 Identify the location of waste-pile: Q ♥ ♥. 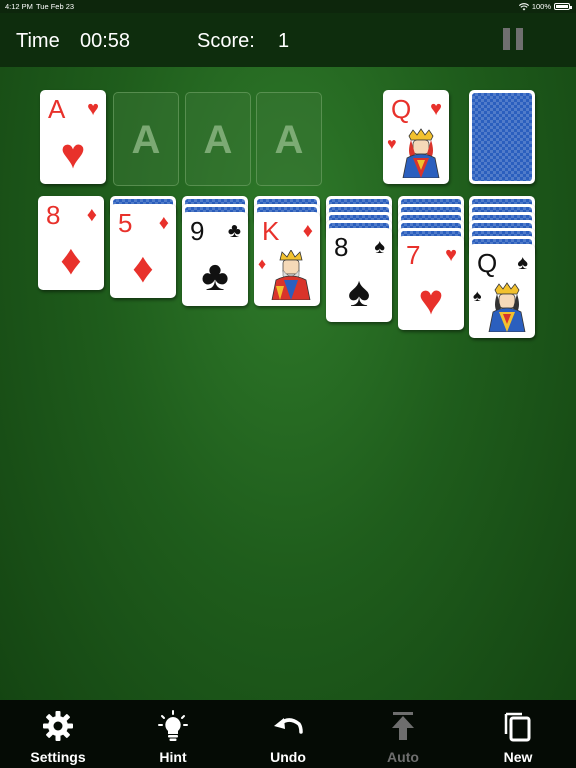
(416, 137).